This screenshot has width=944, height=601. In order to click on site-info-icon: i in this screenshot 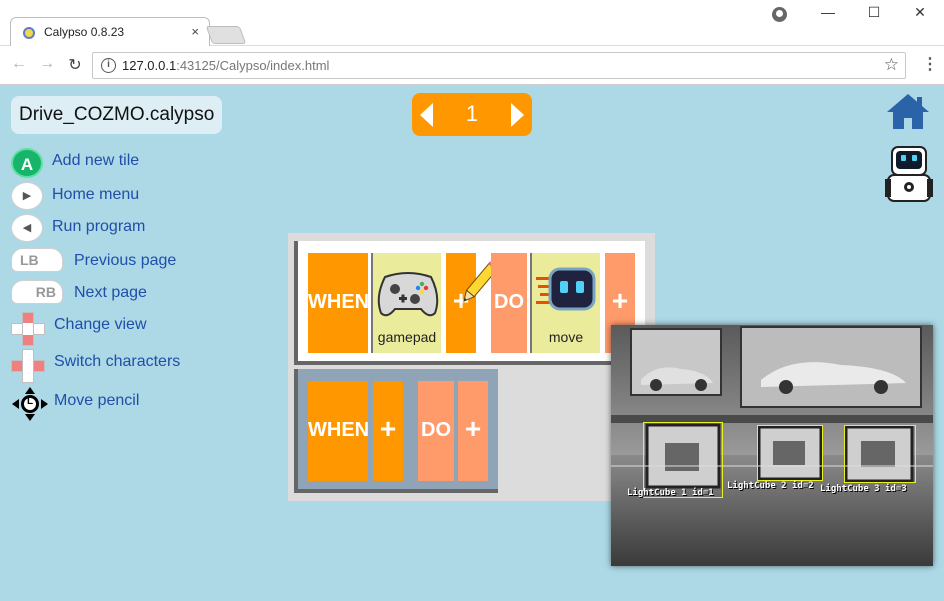, I will do `click(108, 65)`.